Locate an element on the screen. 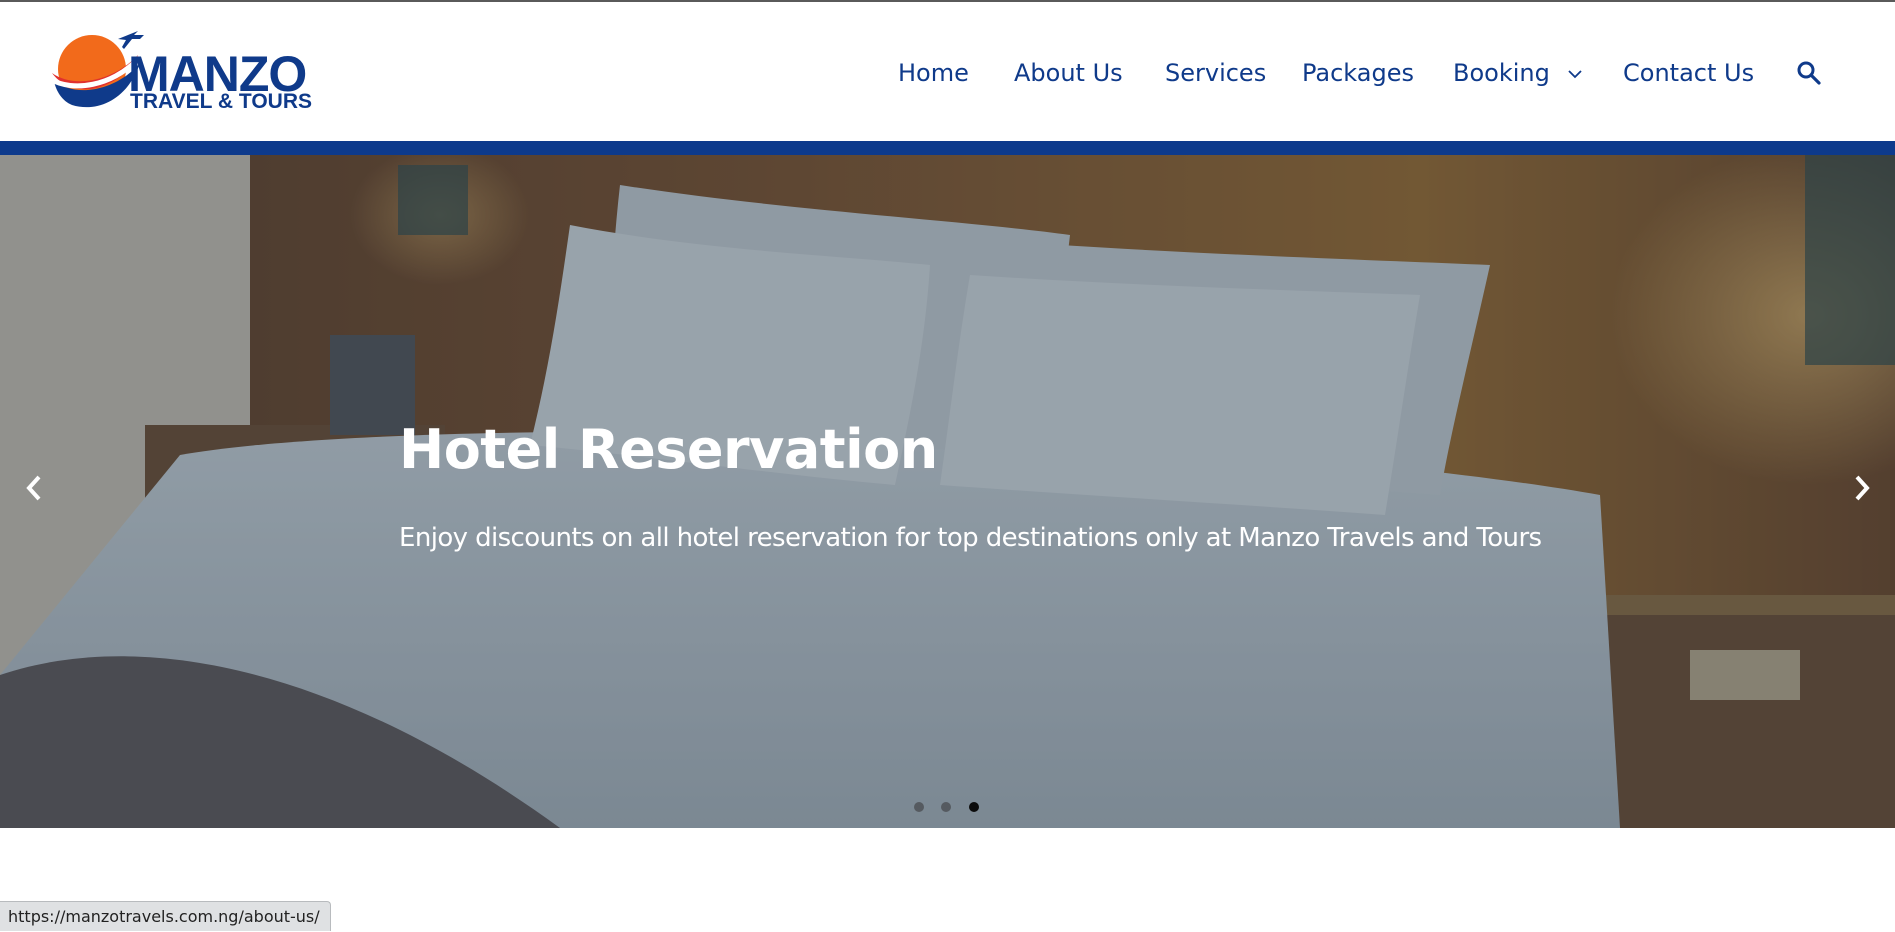  chevron-left-icon is located at coordinates (33, 488).